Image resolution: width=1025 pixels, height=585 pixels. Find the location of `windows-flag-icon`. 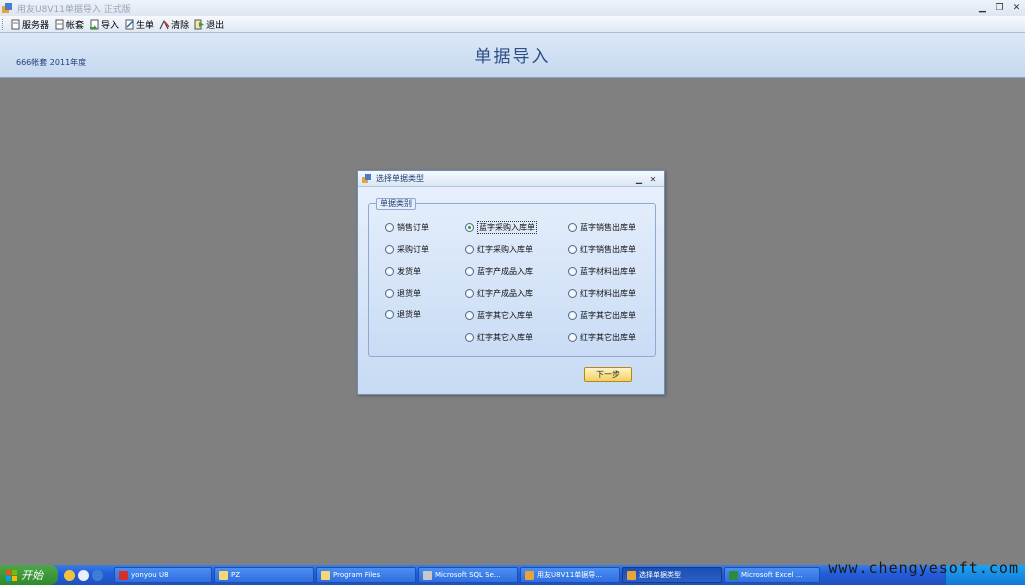

windows-flag-icon is located at coordinates (11, 575).